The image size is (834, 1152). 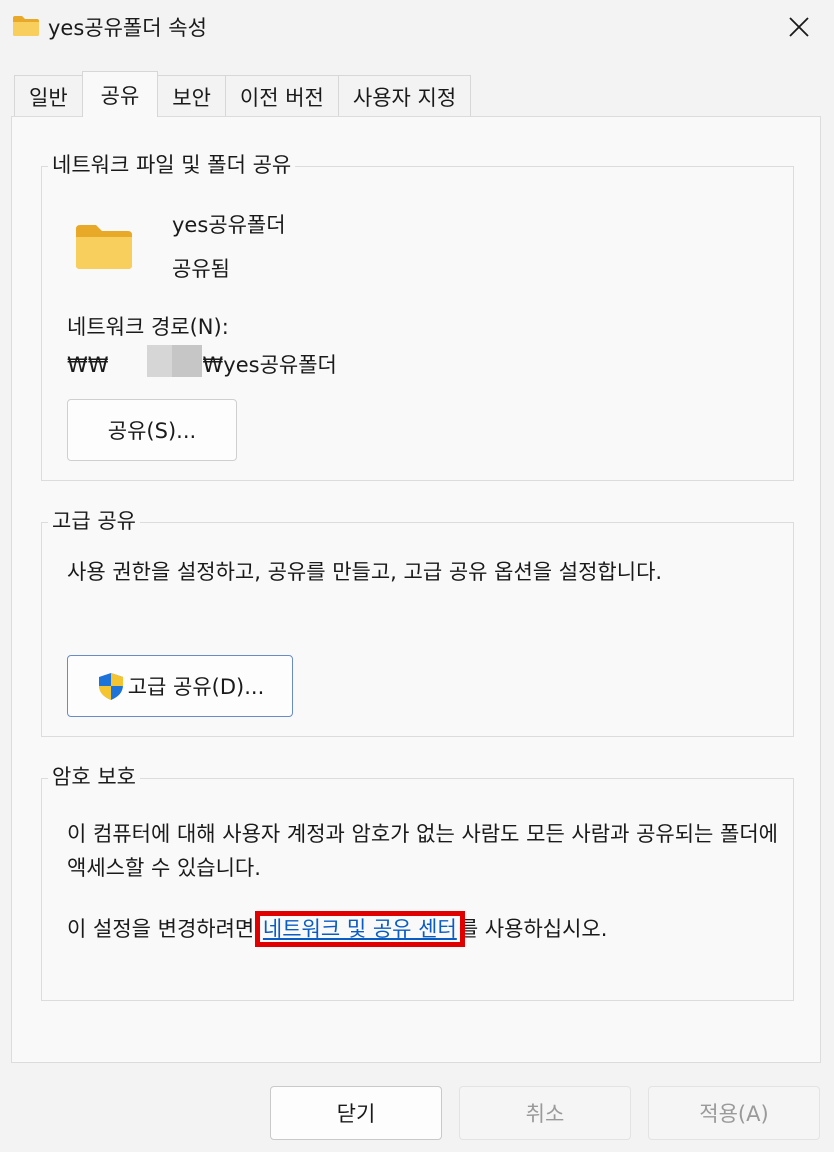 I want to click on group-title: 고급 공유, so click(x=94, y=520).